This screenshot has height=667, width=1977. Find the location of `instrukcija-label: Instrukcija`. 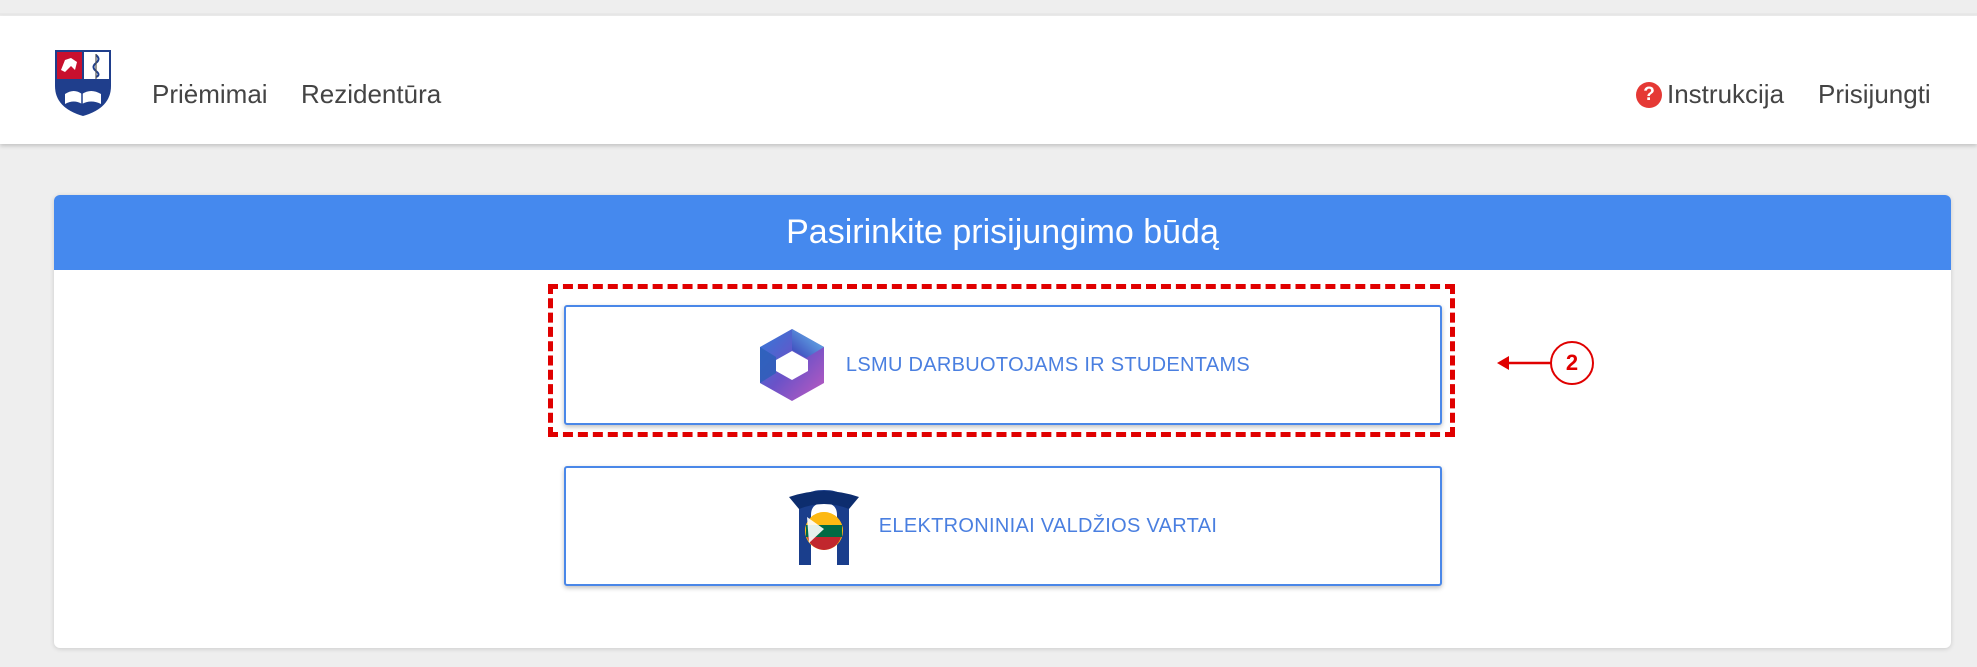

instrukcija-label: Instrukcija is located at coordinates (1726, 94).